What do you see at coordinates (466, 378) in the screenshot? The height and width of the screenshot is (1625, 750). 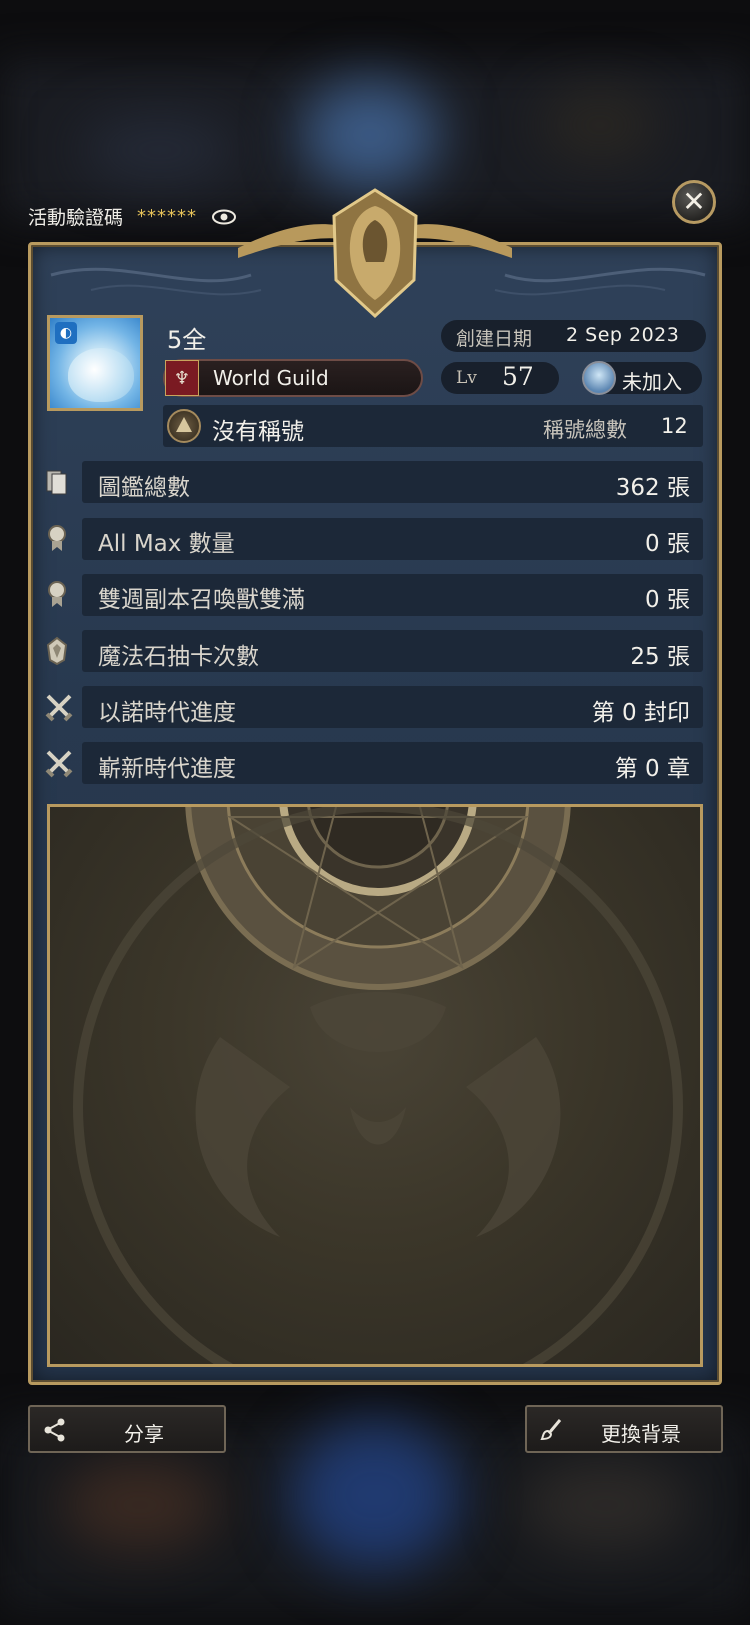 I see `level-label: Lv` at bounding box center [466, 378].